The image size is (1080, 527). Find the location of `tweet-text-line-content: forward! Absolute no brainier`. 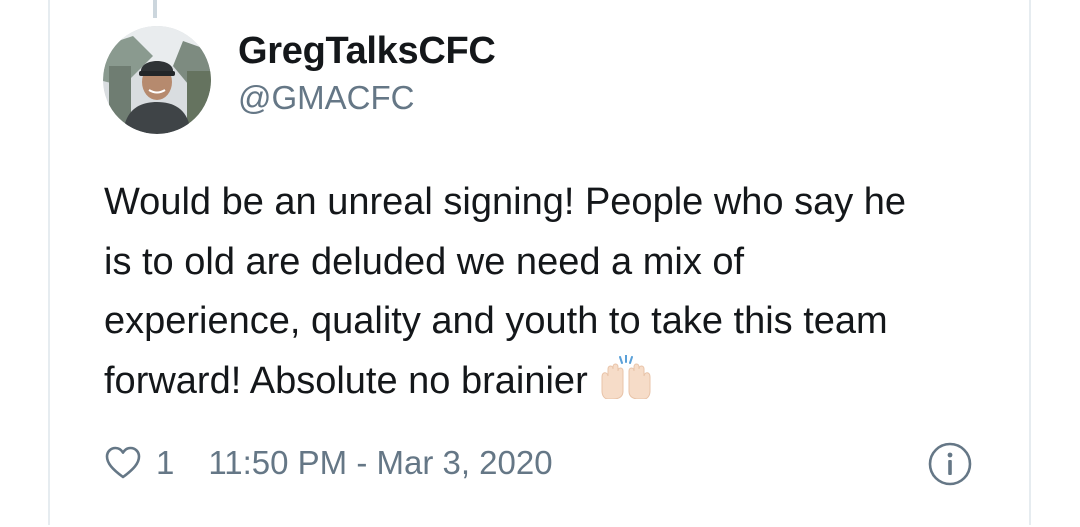

tweet-text-line-content: forward! Absolute no brainier is located at coordinates (346, 380).